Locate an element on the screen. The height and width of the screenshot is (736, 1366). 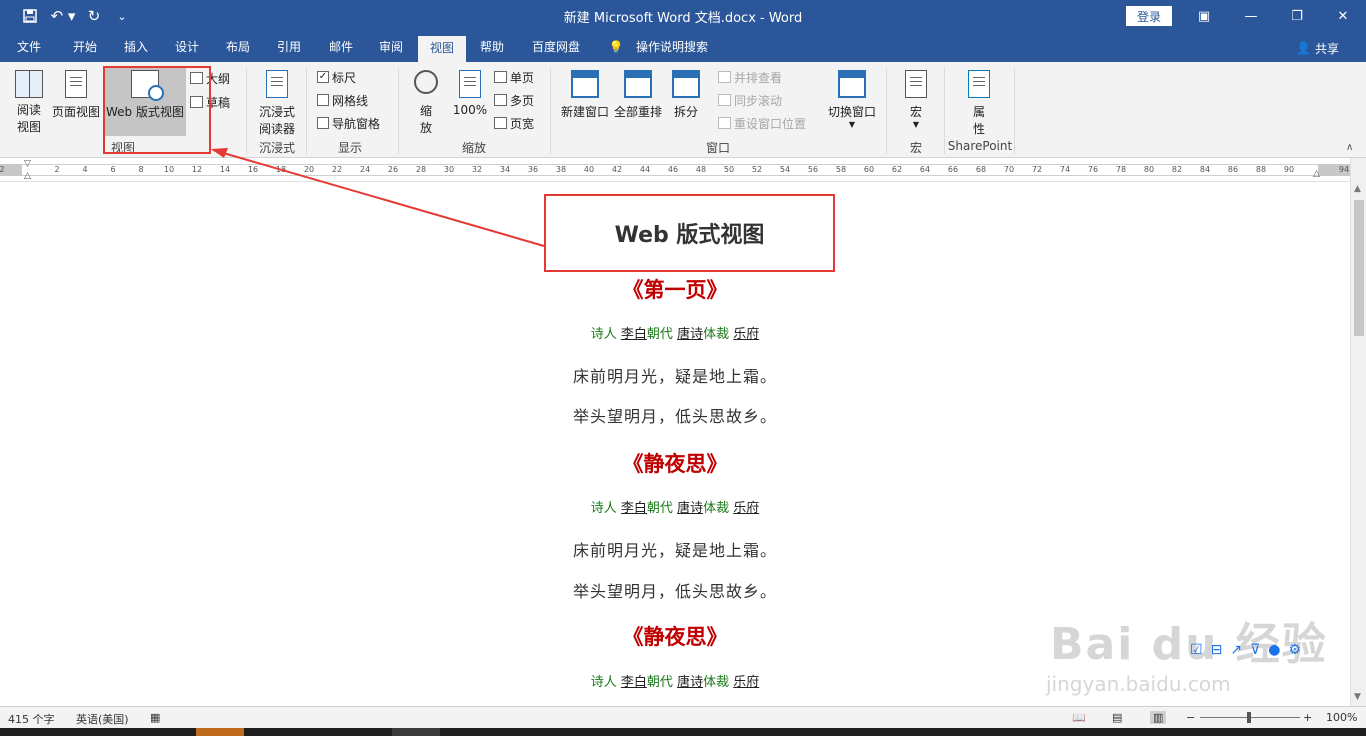
read-mode-button: 阅读 视图 is located at coordinates (29, 102).